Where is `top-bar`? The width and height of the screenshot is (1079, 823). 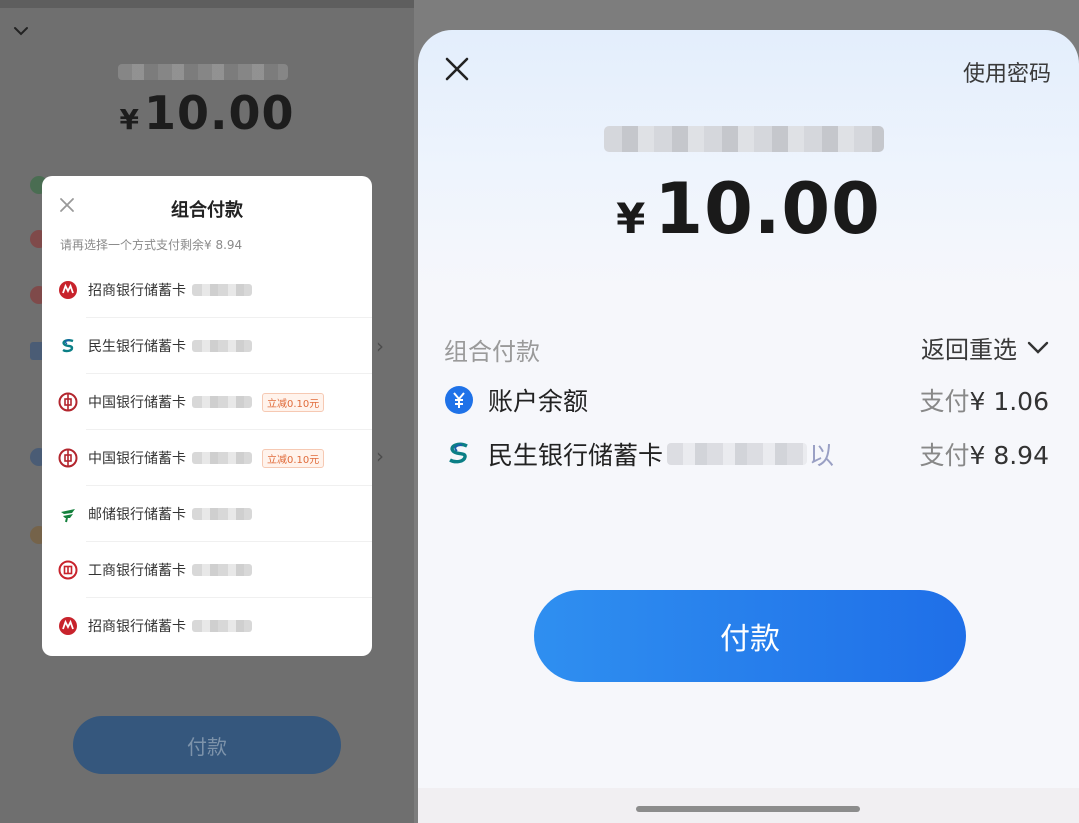 top-bar is located at coordinates (207, 4).